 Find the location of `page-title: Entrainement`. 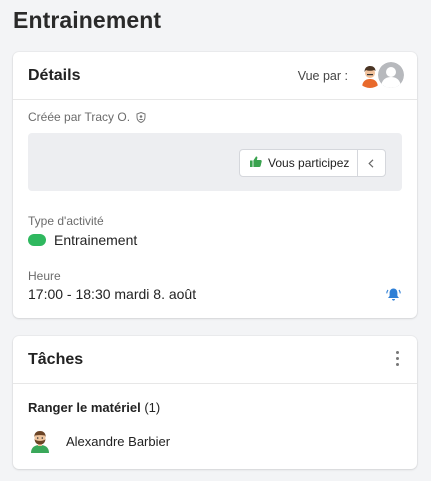

page-title: Entrainement is located at coordinates (87, 20).